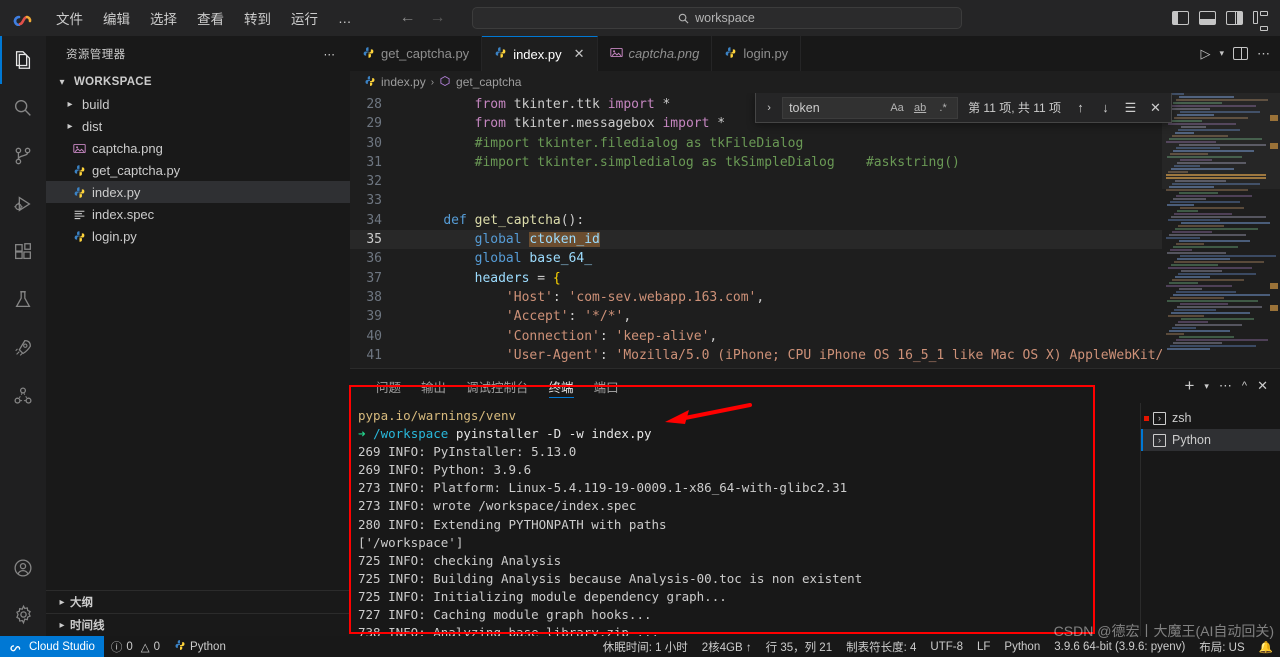  I want to click on status-machine-spec: 2核4GB ↑, so click(727, 646).